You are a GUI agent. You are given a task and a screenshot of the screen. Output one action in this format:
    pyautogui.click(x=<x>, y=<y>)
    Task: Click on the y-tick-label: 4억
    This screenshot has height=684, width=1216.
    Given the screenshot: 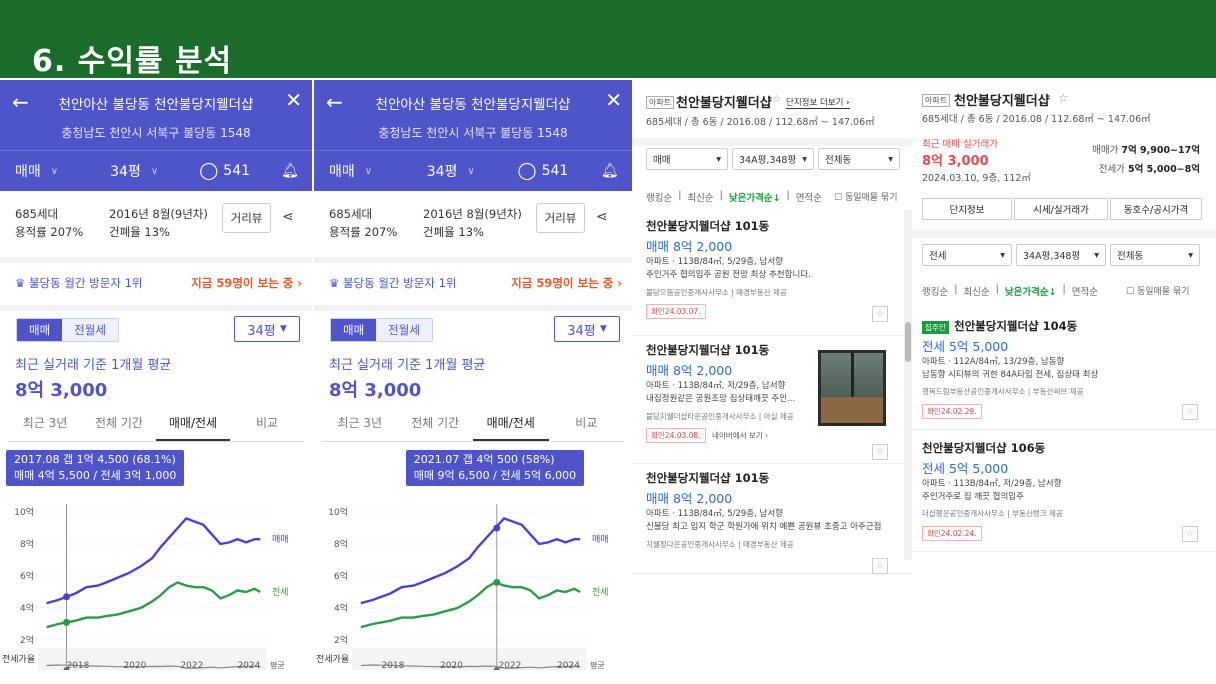 What is the action you would take?
    pyautogui.click(x=341, y=608)
    